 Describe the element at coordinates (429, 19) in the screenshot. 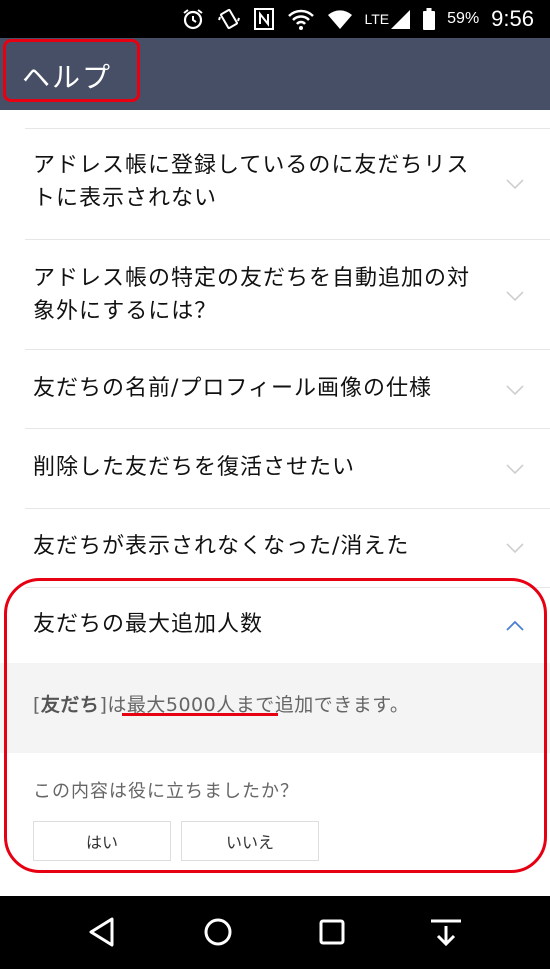

I see `battery-icon` at that location.